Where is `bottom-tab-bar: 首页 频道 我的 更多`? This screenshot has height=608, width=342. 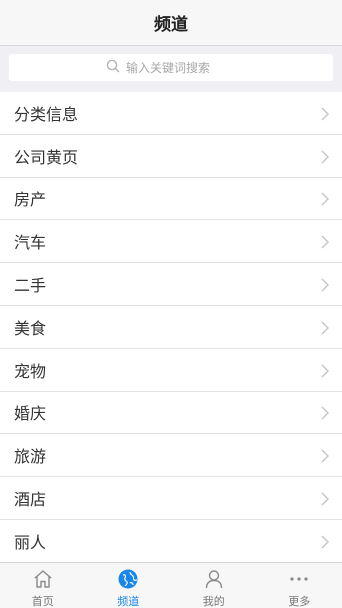 bottom-tab-bar: 首页 频道 我的 更多 is located at coordinates (171, 585).